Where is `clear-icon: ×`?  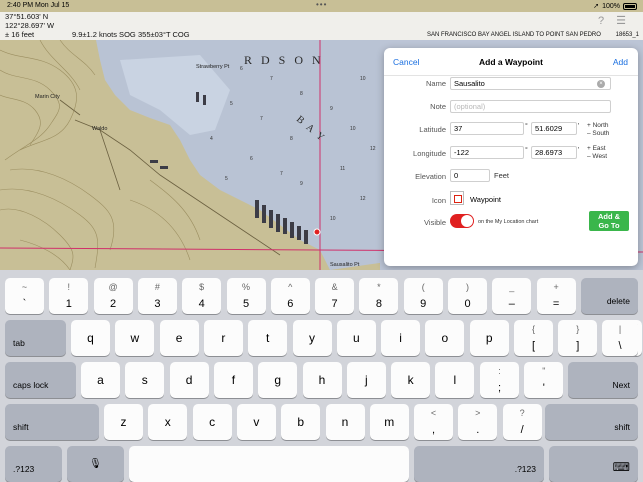
clear-icon: × is located at coordinates (601, 84).